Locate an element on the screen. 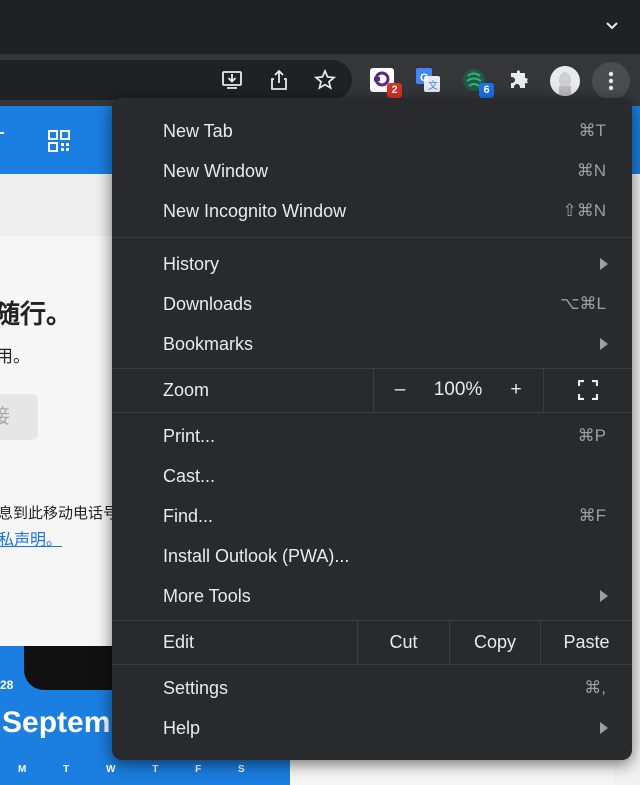 The height and width of the screenshot is (785, 640). edit-label: Edit is located at coordinates (179, 642).